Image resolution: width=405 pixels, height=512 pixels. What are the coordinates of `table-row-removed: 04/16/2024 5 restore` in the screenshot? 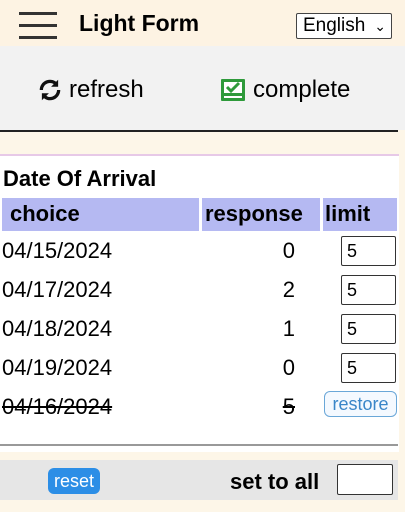 It's located at (199, 407).